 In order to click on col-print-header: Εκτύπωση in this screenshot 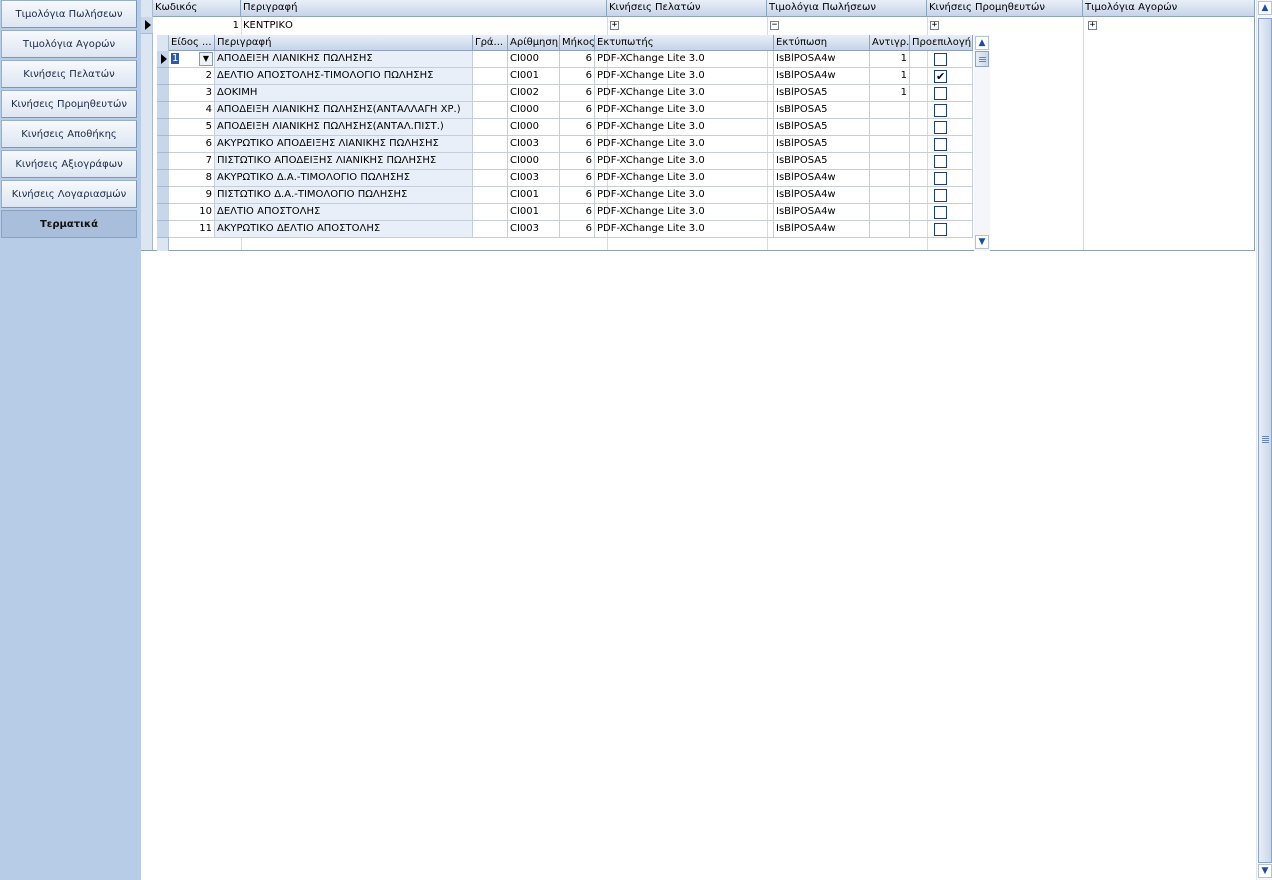, I will do `click(822, 43)`.